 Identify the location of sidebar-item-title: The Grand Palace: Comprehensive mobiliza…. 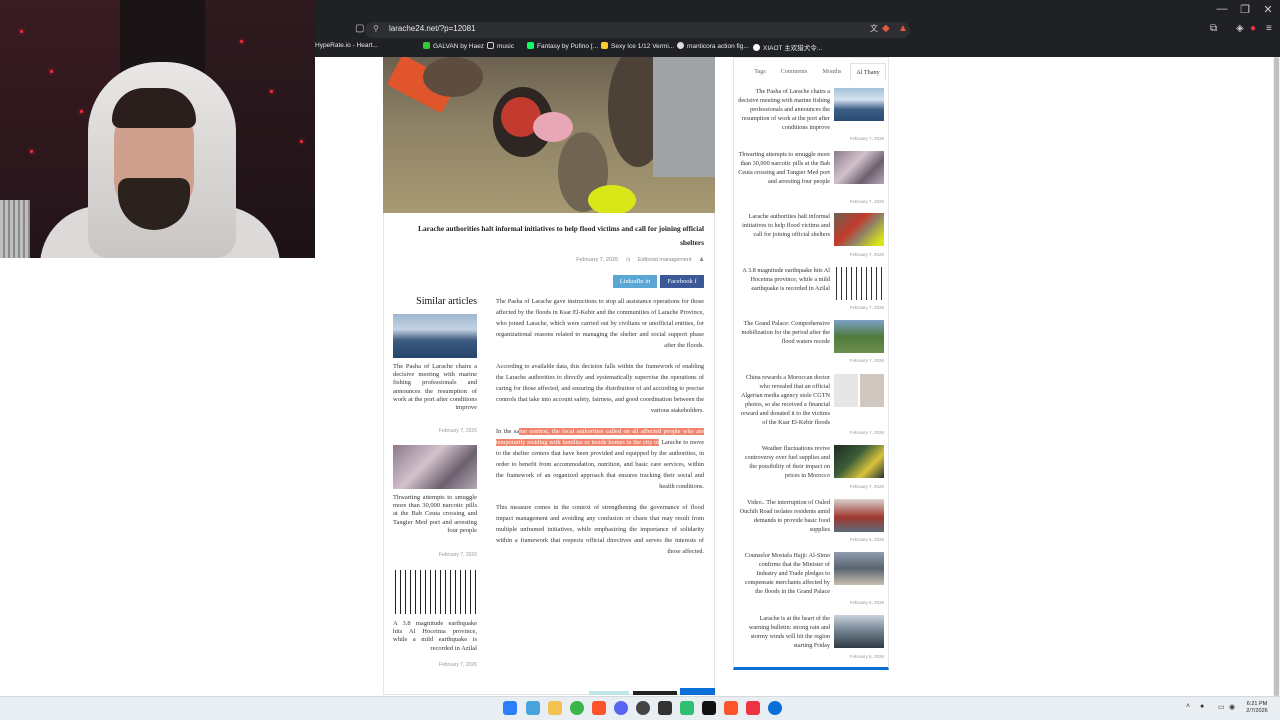
(784, 333).